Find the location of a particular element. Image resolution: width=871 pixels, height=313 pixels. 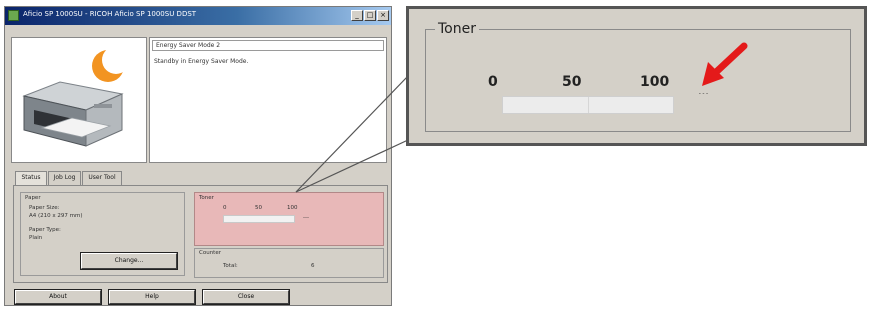

zoom-tick-100: 100 is located at coordinates (655, 82).